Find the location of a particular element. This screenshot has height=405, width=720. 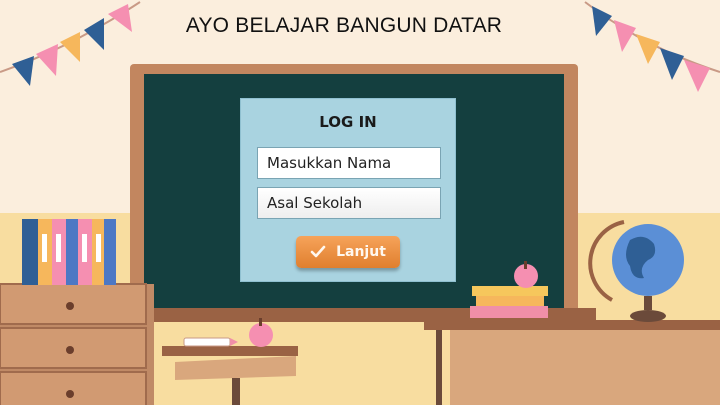

lanjut-button: Lanjut is located at coordinates (348, 252).